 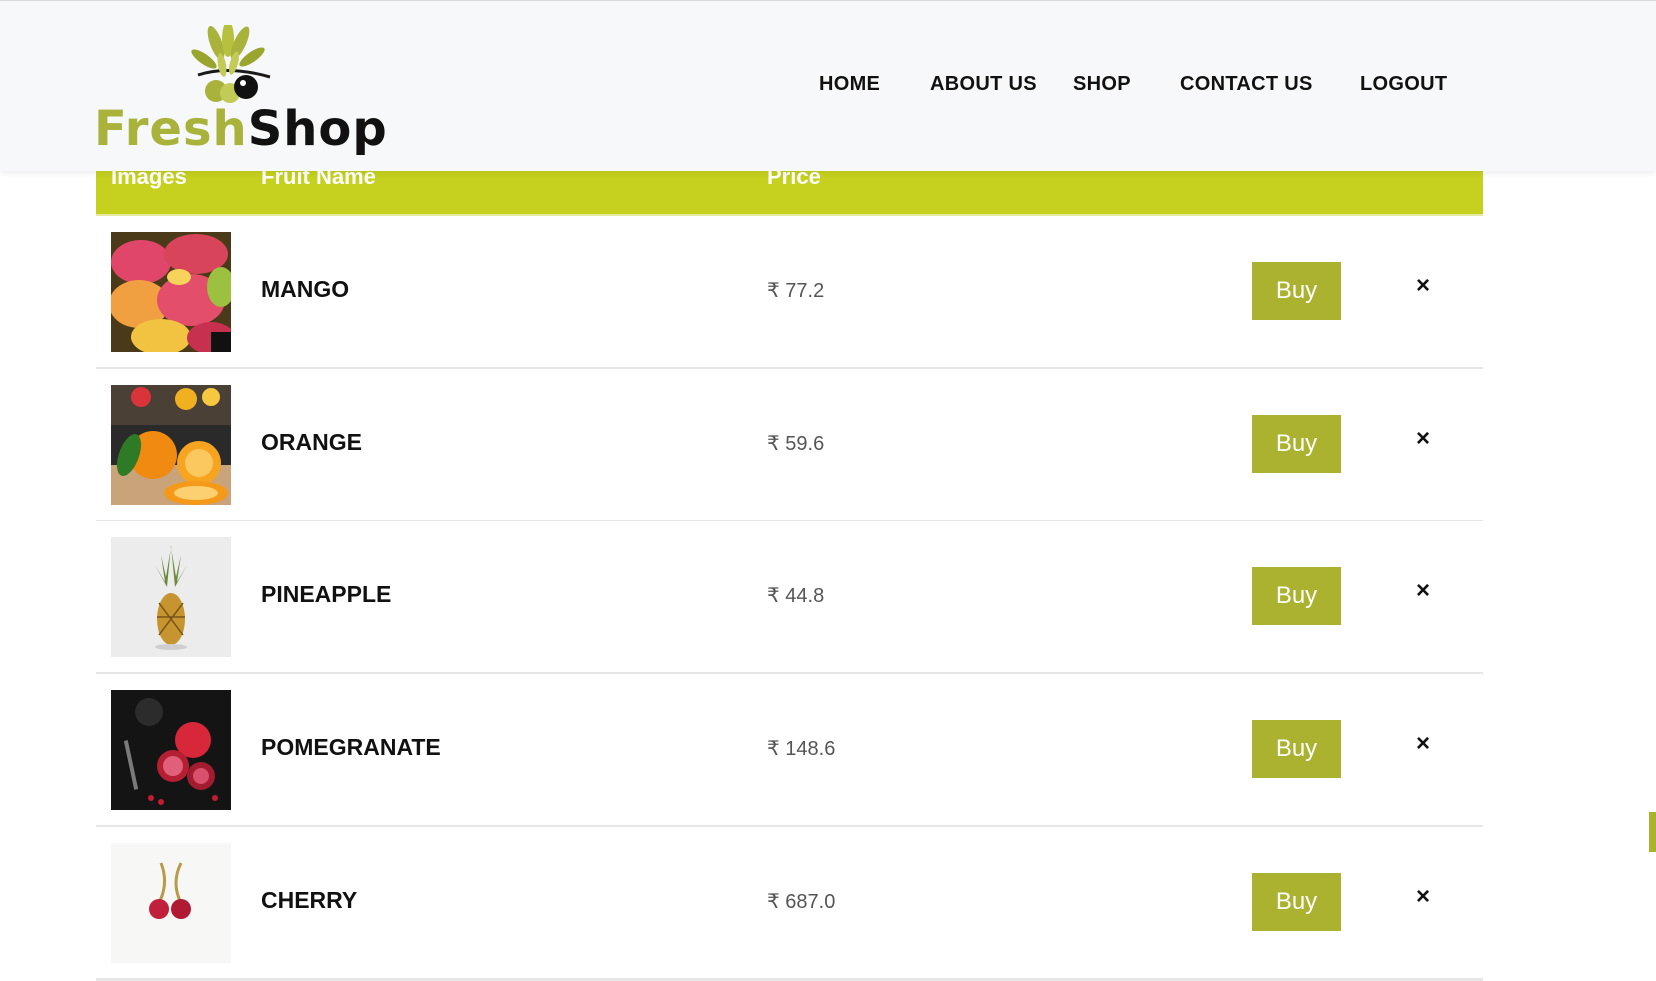 What do you see at coordinates (796, 291) in the screenshot?
I see `fruit-price: ₹ 77.2` at bounding box center [796, 291].